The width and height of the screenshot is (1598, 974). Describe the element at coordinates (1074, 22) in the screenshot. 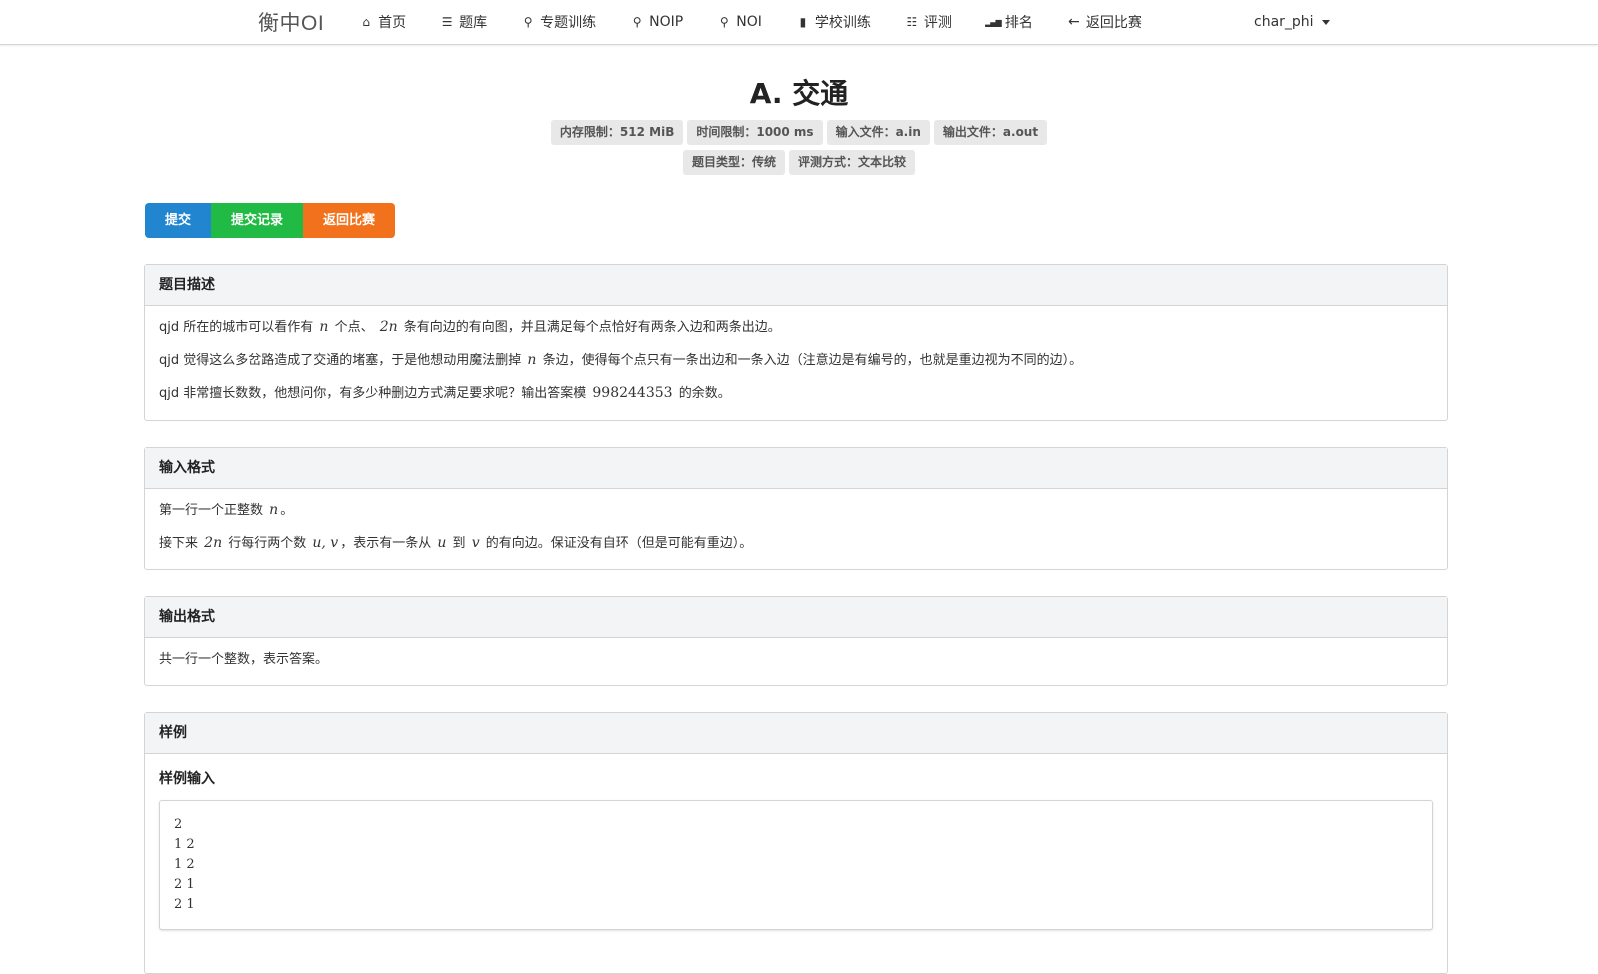

I see `arrow-left-icon: ←` at that location.